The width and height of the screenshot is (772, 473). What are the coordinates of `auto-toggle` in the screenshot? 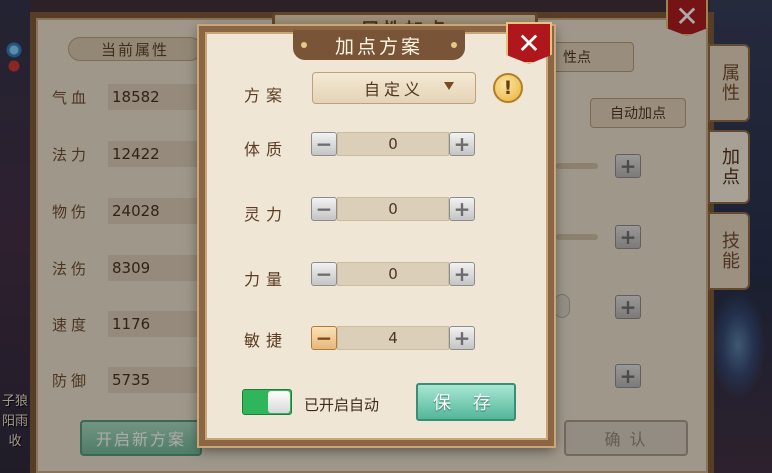 It's located at (267, 402).